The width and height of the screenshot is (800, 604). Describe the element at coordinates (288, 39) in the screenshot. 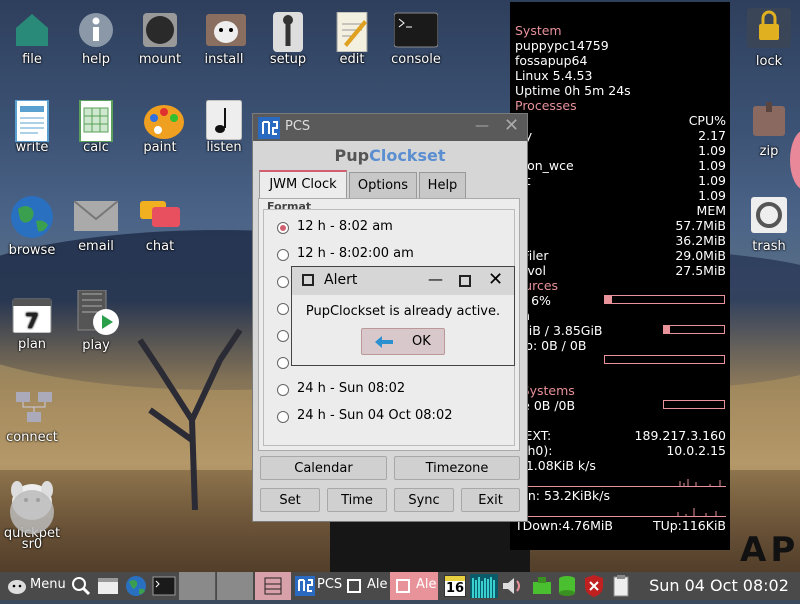

I see `desktop-icon-setup: setup` at that location.